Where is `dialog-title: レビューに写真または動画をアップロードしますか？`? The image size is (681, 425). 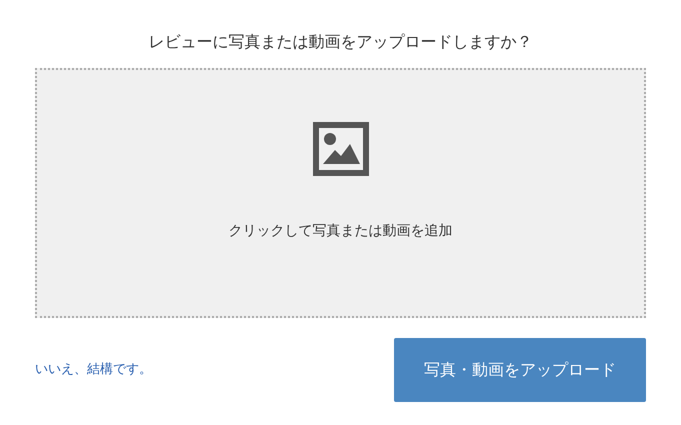 dialog-title: レビューに写真または動画をアップロードしますか？ is located at coordinates (340, 42).